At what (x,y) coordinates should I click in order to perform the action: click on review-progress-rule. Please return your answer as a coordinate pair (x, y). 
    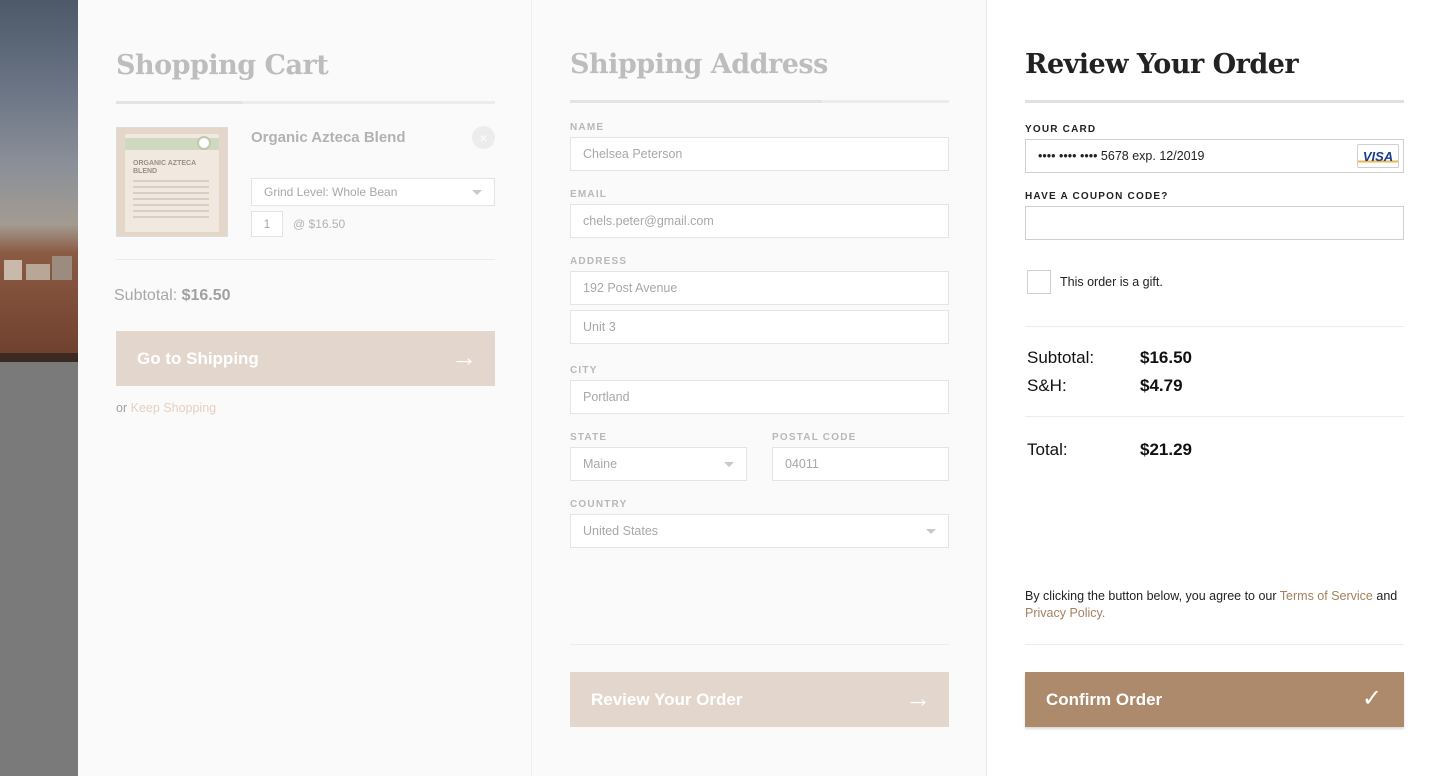
    Looking at the image, I should click on (1214, 101).